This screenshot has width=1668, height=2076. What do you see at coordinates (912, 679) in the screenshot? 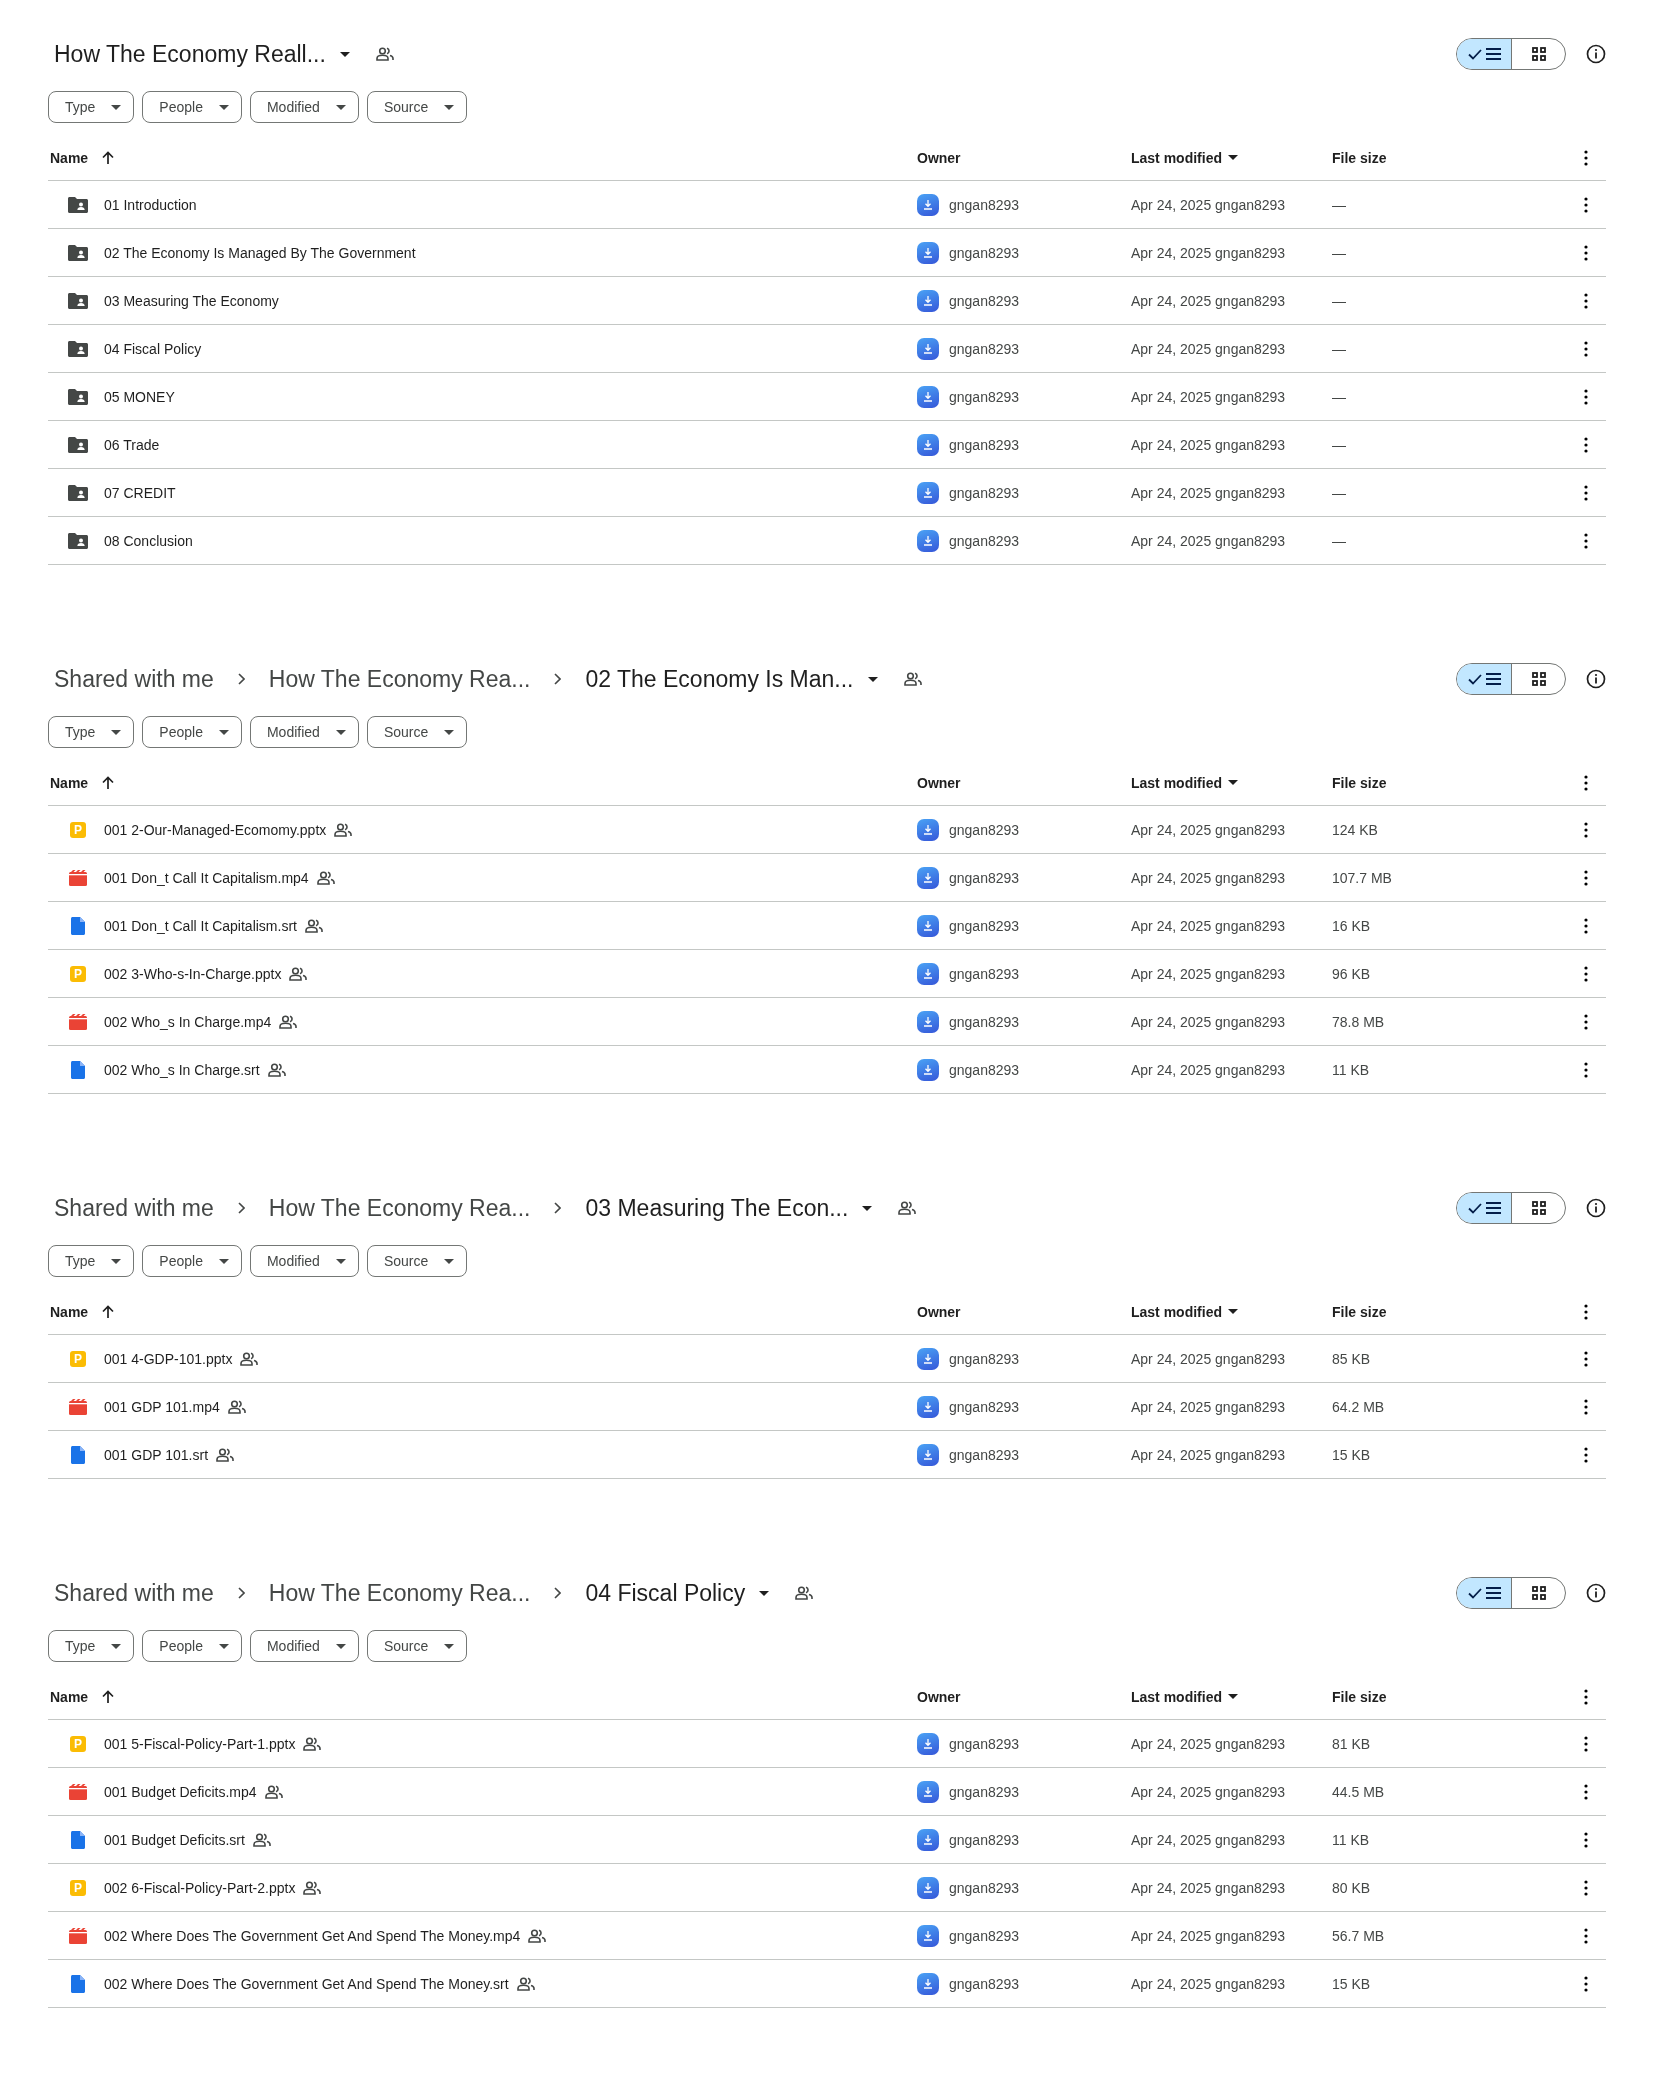
I see `people-icon` at bounding box center [912, 679].